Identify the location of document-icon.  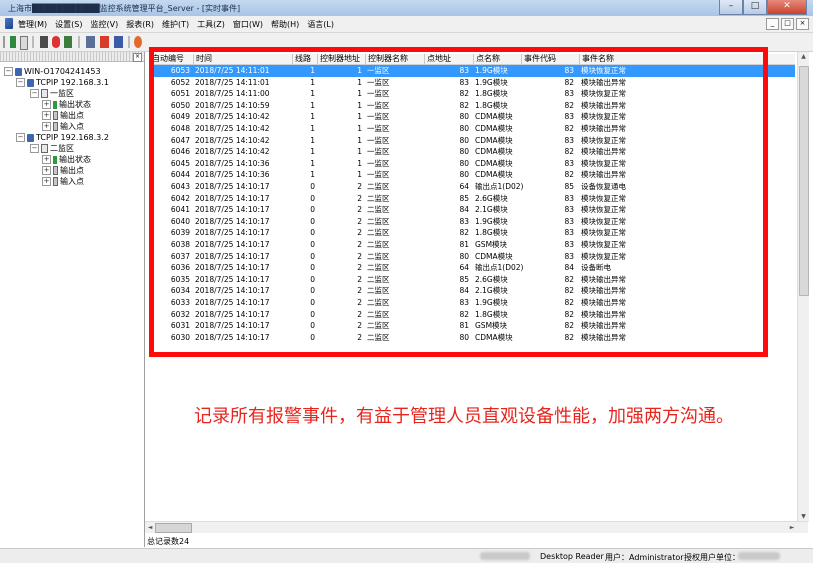
(24, 43).